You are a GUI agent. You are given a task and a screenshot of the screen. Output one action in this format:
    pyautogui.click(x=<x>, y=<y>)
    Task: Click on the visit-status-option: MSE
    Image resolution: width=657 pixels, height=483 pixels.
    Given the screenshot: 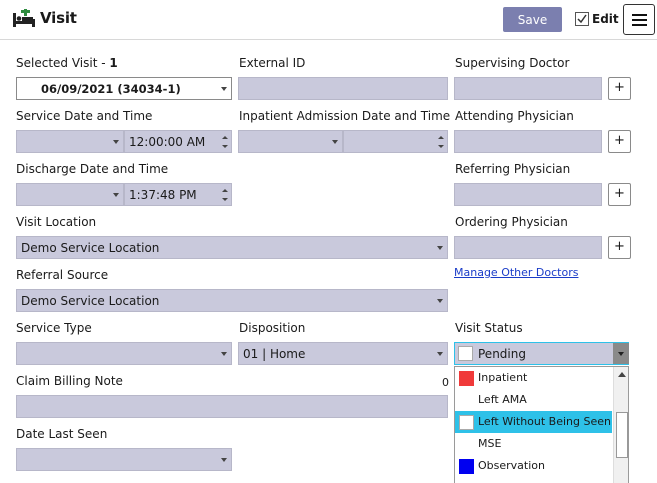 What is the action you would take?
    pyautogui.click(x=533, y=444)
    